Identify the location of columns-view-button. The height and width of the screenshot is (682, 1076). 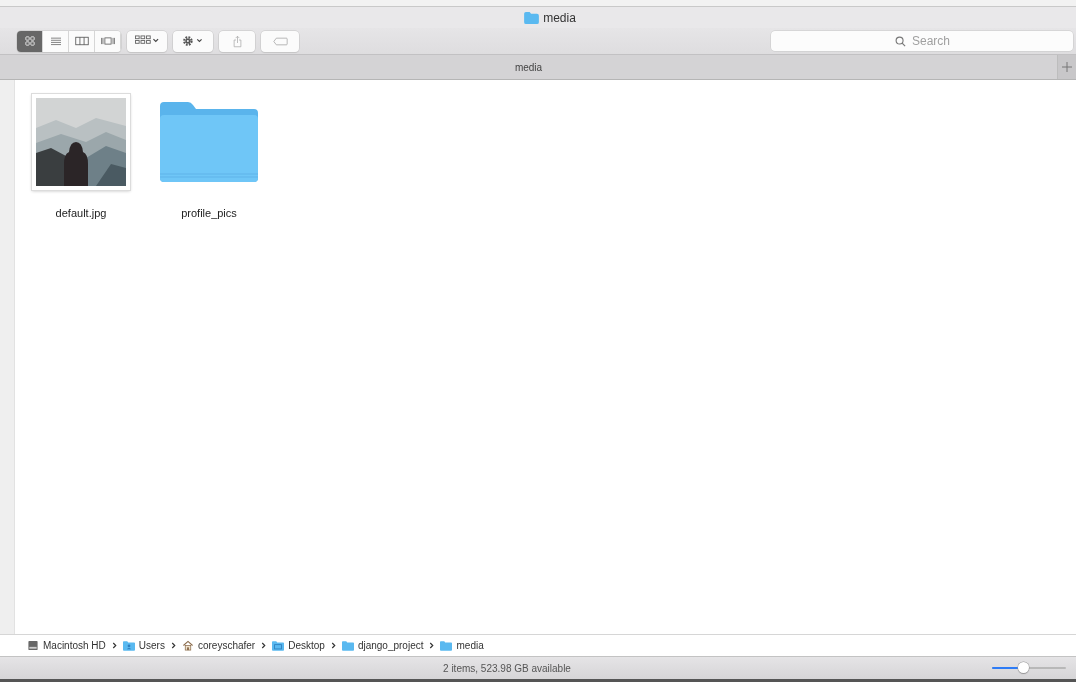
(82, 41).